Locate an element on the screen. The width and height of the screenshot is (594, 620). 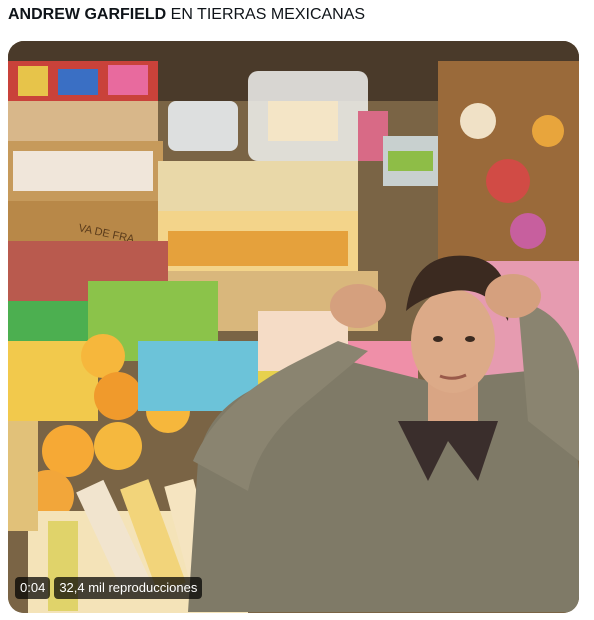
tweet-caption: ANDREW GARFIELD EN TIERRAS MEXICANAS is located at coordinates (186, 15).